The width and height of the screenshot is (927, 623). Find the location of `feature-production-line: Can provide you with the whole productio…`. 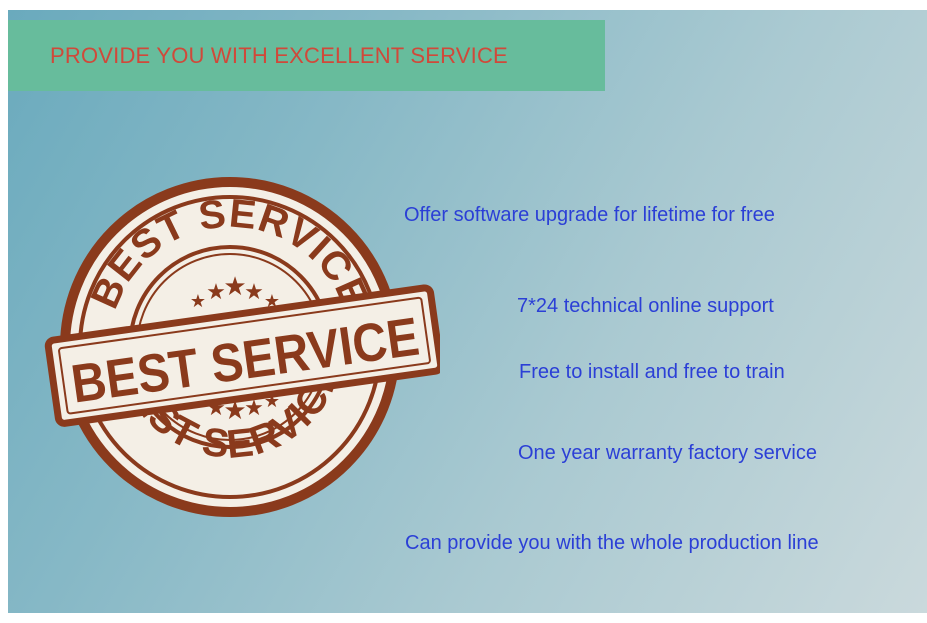

feature-production-line: Can provide you with the whole productio… is located at coordinates (612, 543).